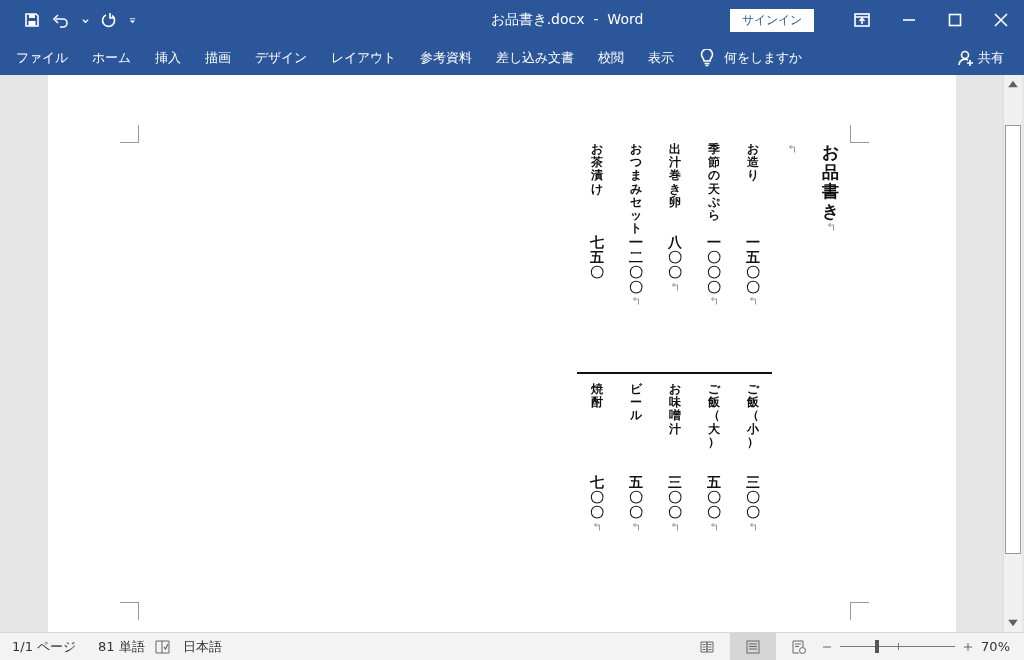  What do you see at coordinates (713, 416) in the screenshot?
I see `item-name: ご飯（大）` at bounding box center [713, 416].